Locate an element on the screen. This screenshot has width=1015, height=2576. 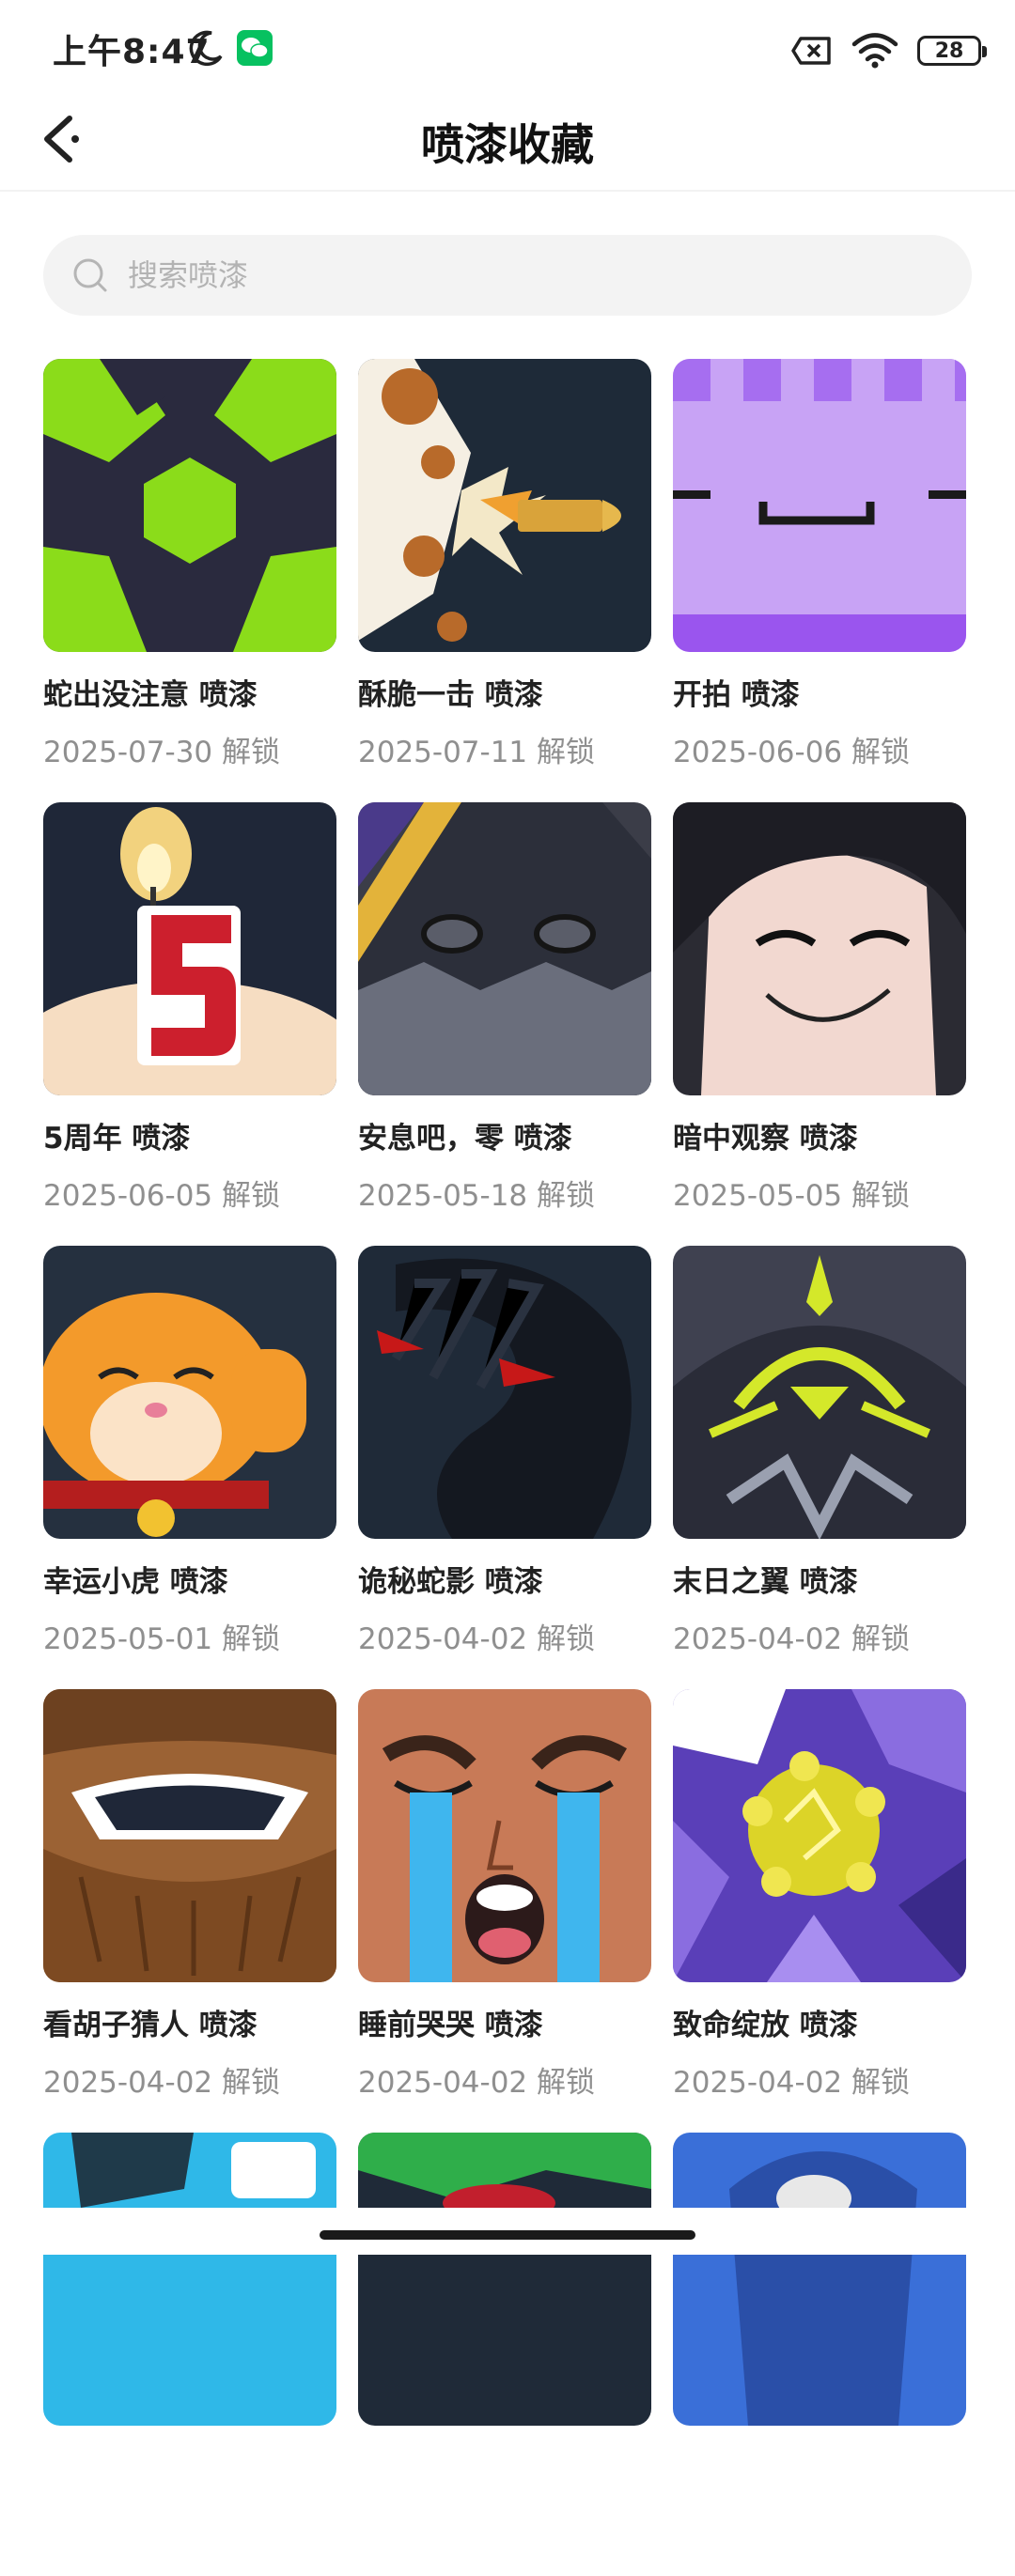
search-icon is located at coordinates (90, 275).